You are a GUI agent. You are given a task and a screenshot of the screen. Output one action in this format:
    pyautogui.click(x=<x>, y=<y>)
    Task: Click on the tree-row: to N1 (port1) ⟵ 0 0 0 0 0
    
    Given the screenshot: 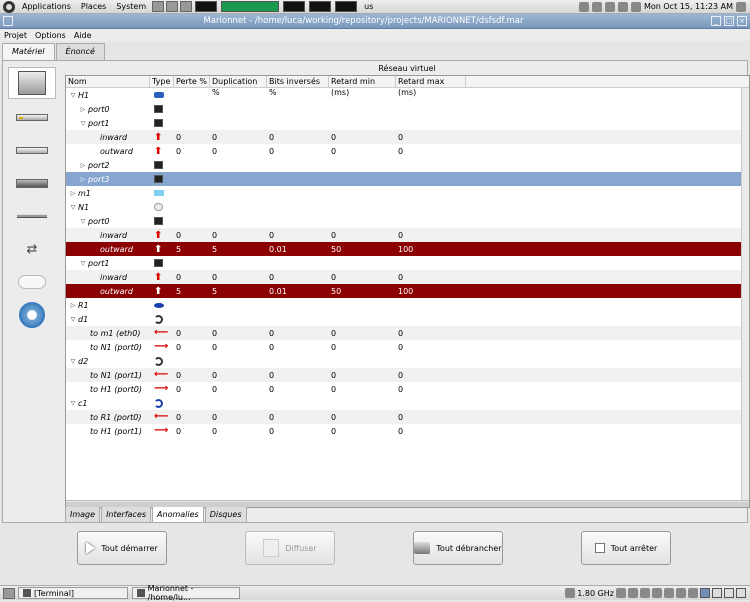 What is the action you would take?
    pyautogui.click(x=407, y=375)
    